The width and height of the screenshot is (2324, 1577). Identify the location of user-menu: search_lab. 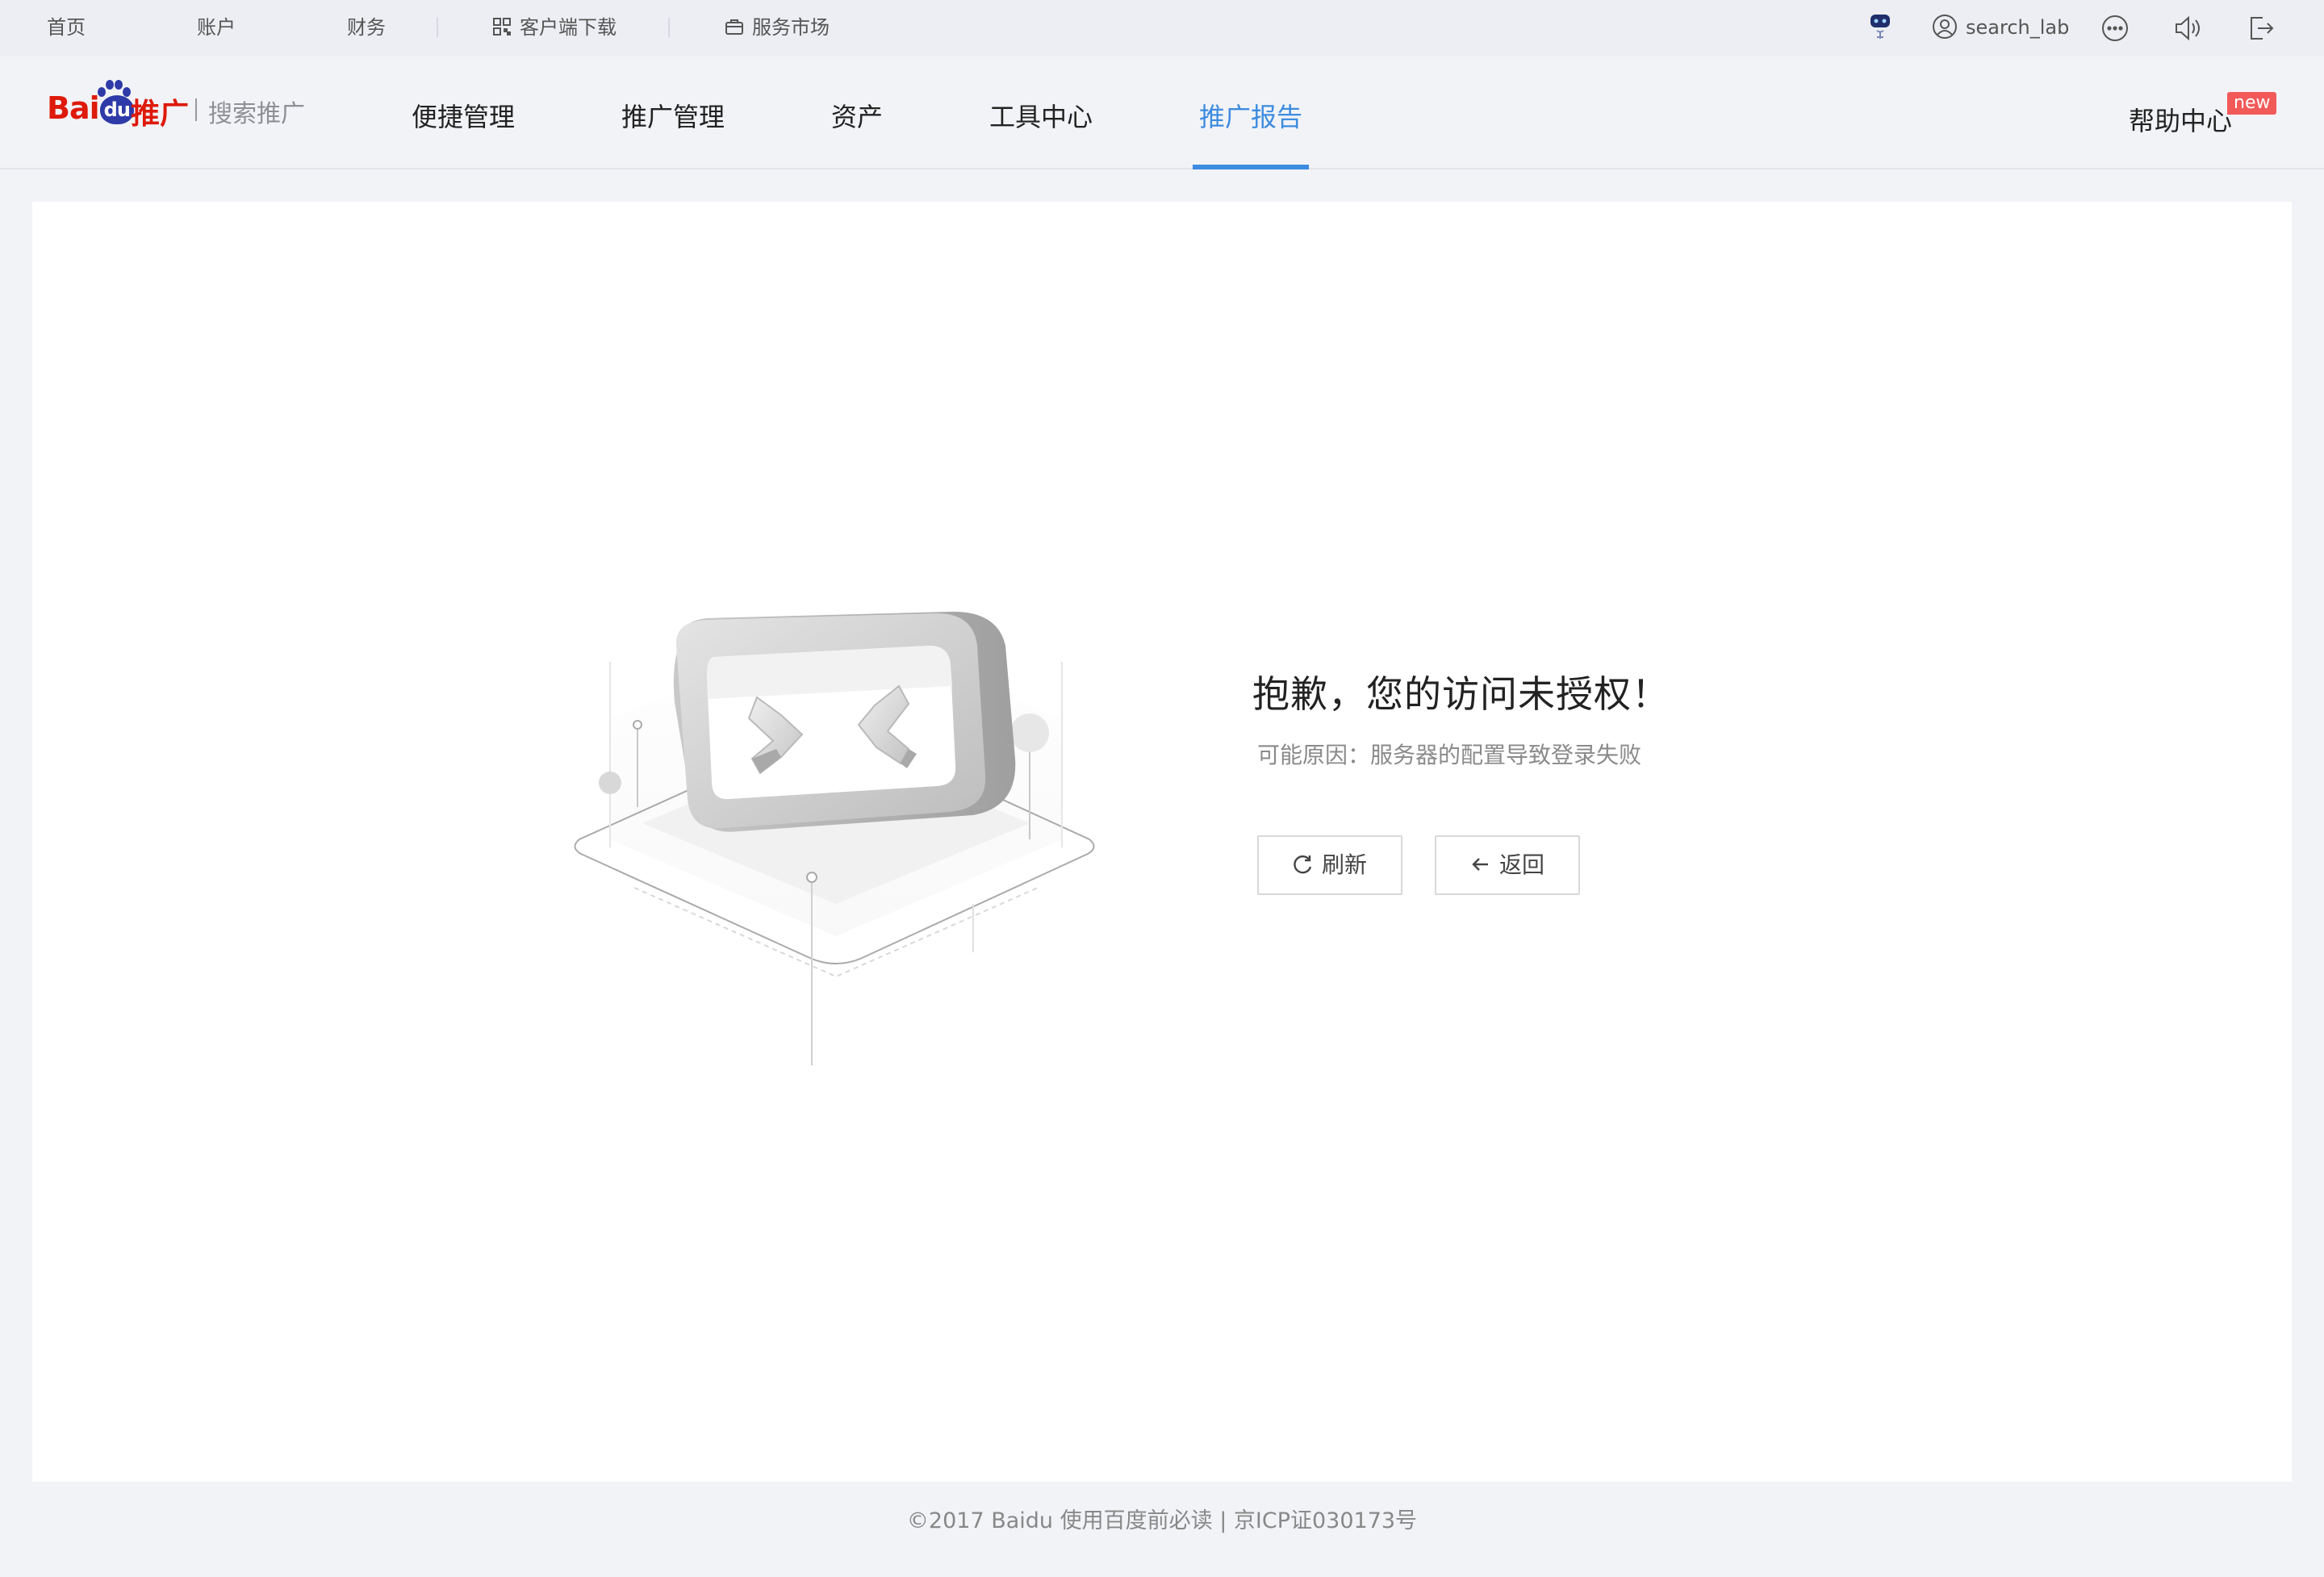
(2000, 28).